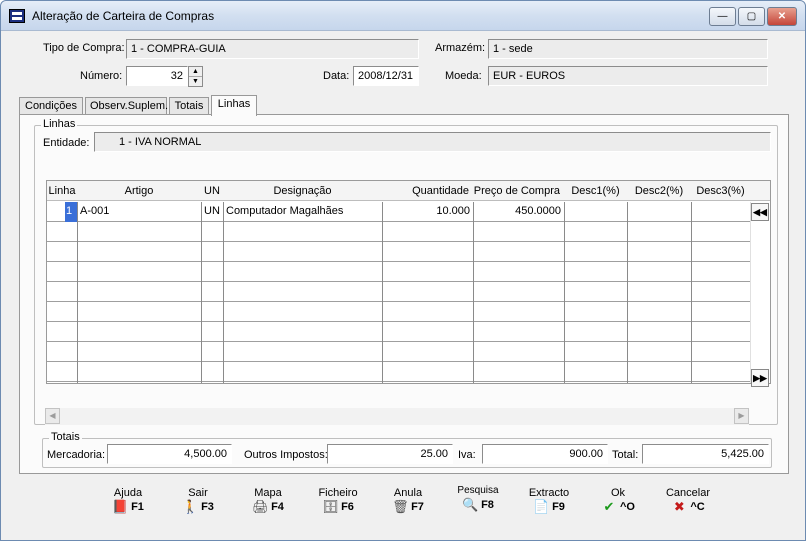 The height and width of the screenshot is (541, 806). I want to click on moeda-label: Moeda:, so click(463, 76).